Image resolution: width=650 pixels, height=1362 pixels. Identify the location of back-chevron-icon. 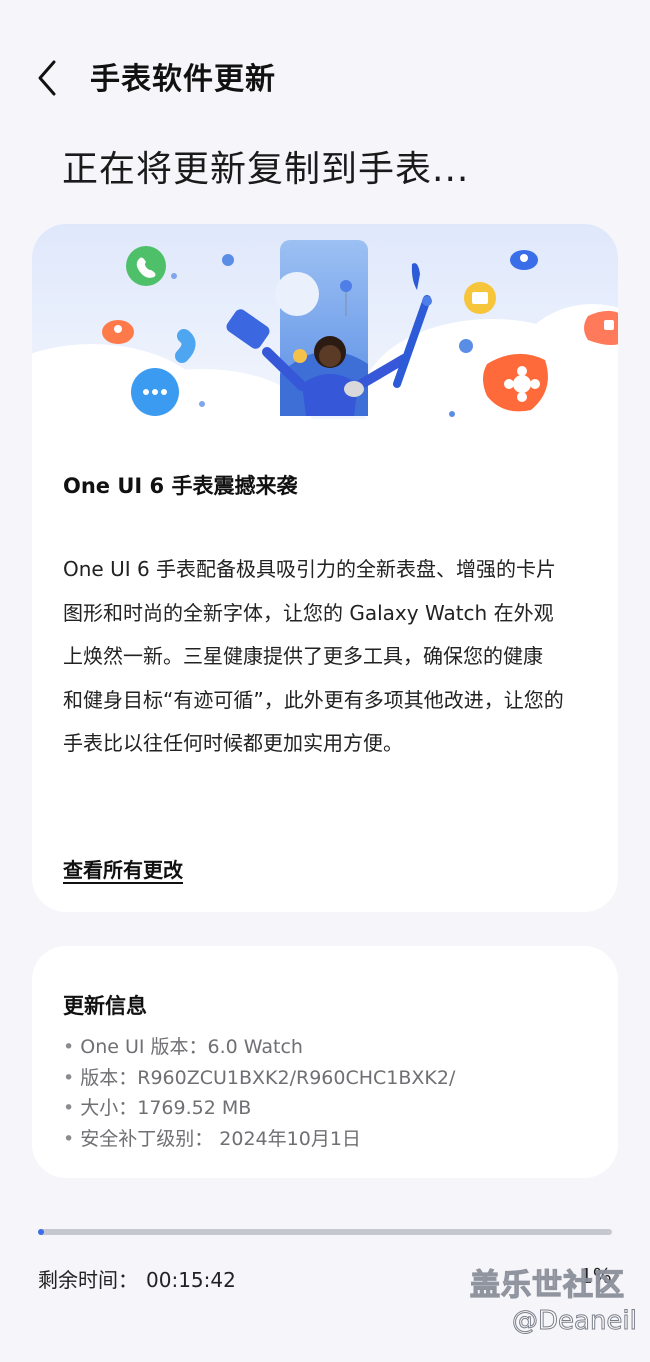
(50, 78).